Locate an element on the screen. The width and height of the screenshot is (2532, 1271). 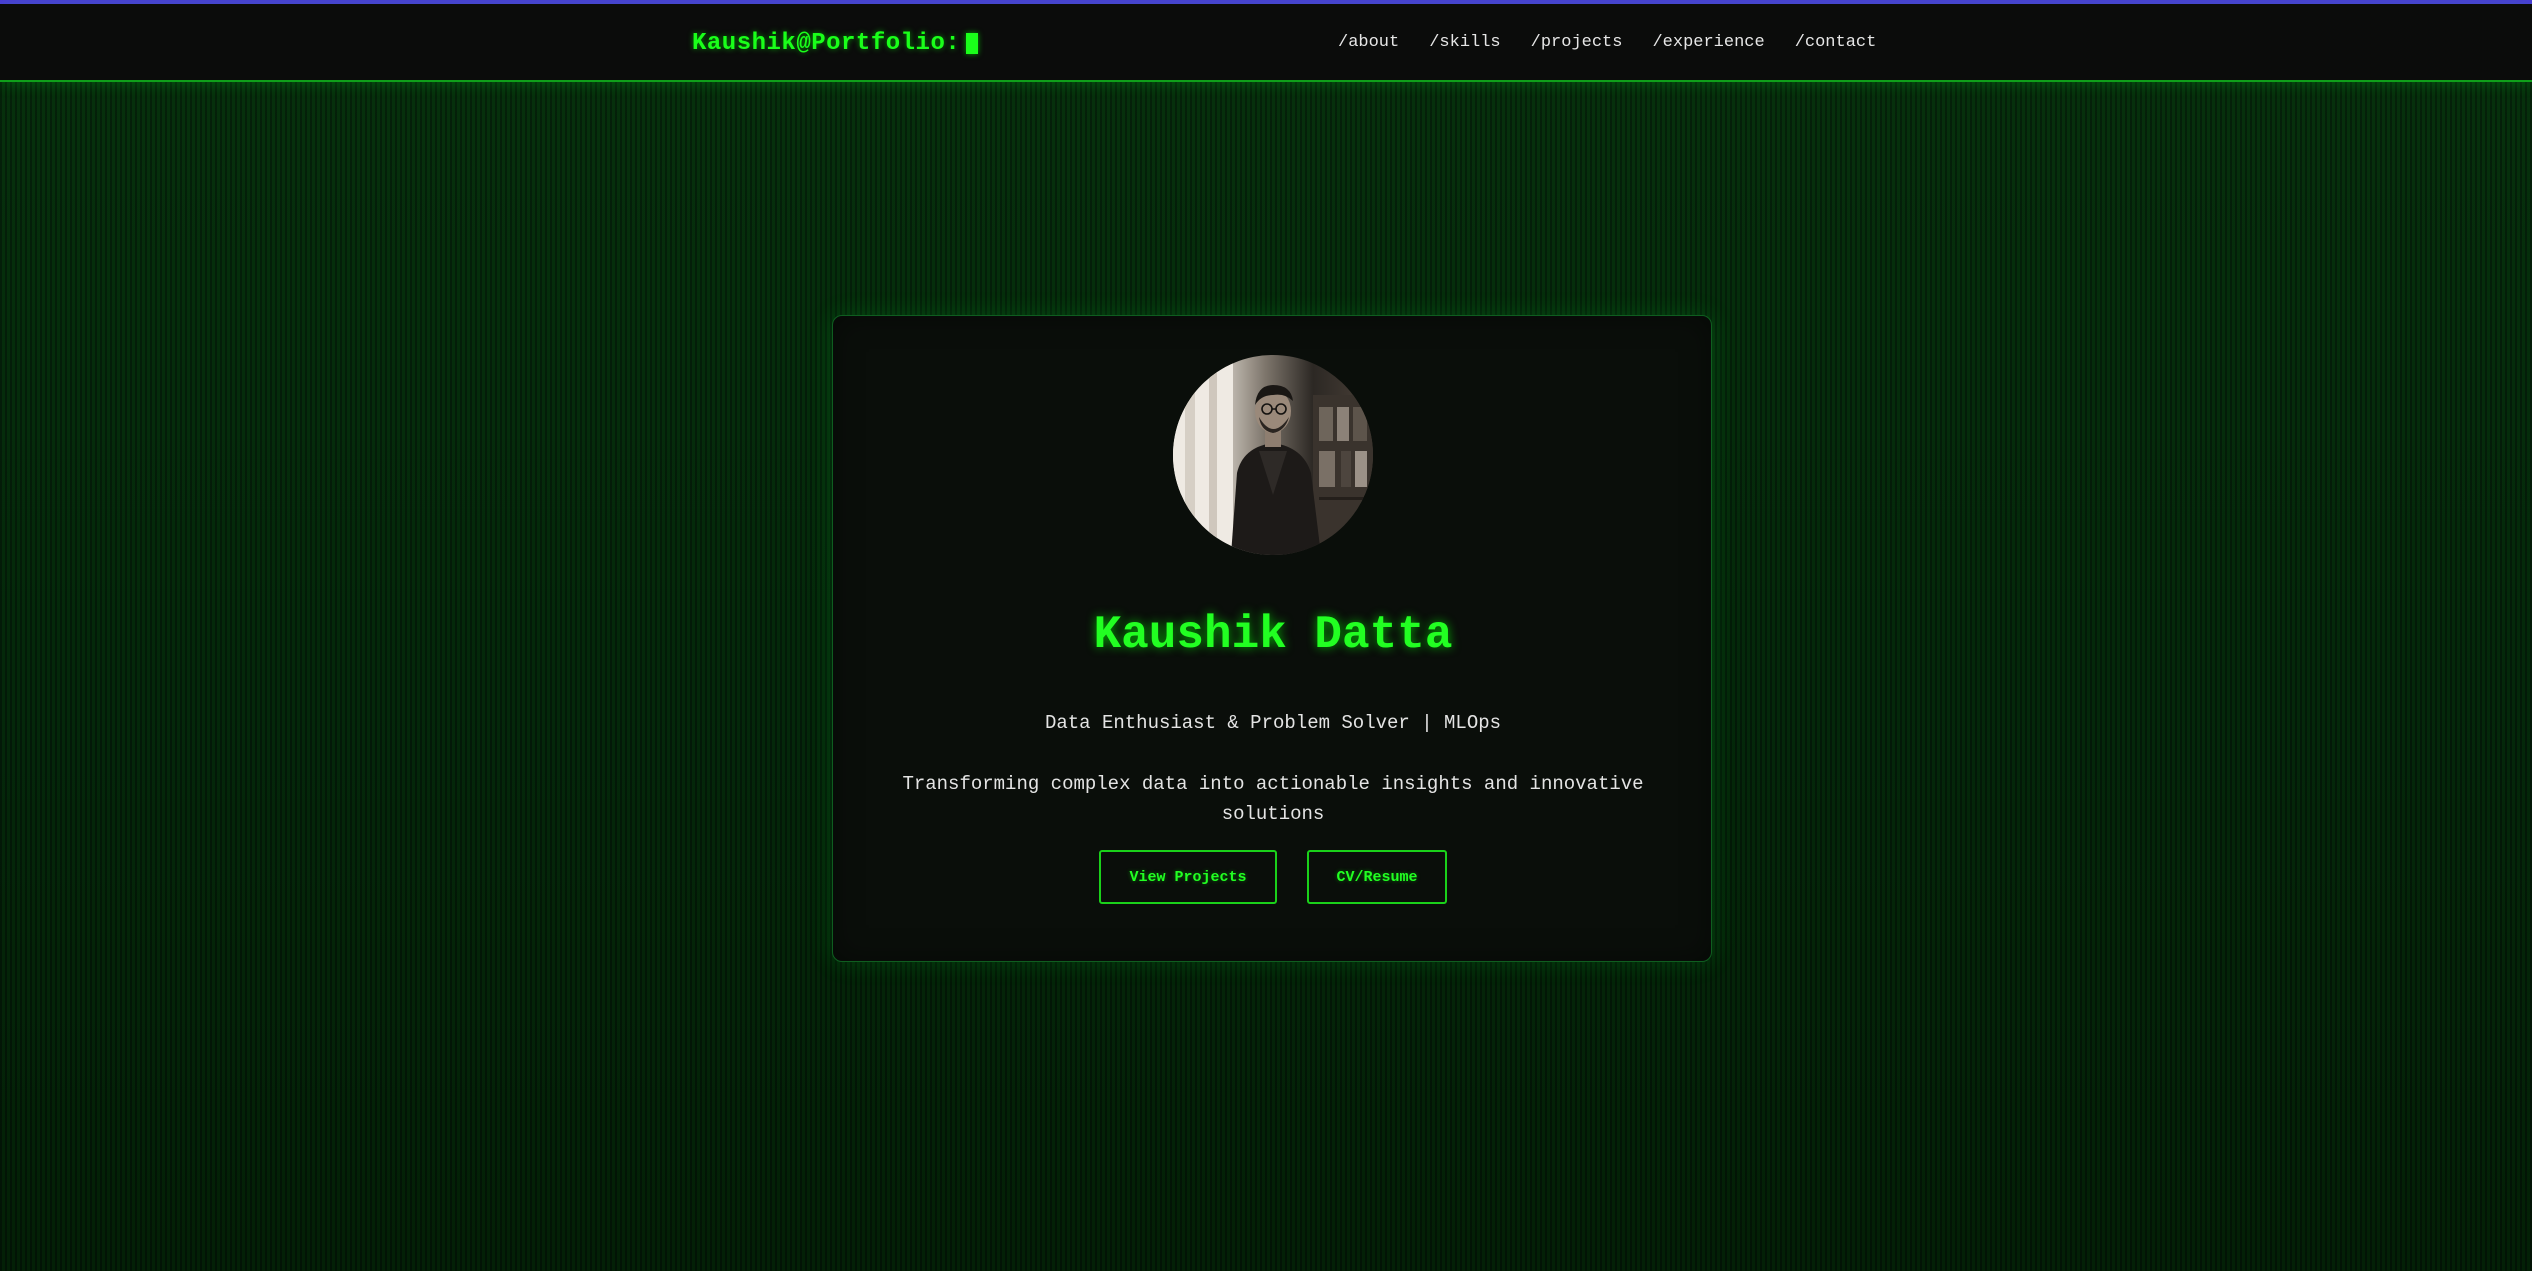
nav-link-experience: /experience is located at coordinates (1708, 43).